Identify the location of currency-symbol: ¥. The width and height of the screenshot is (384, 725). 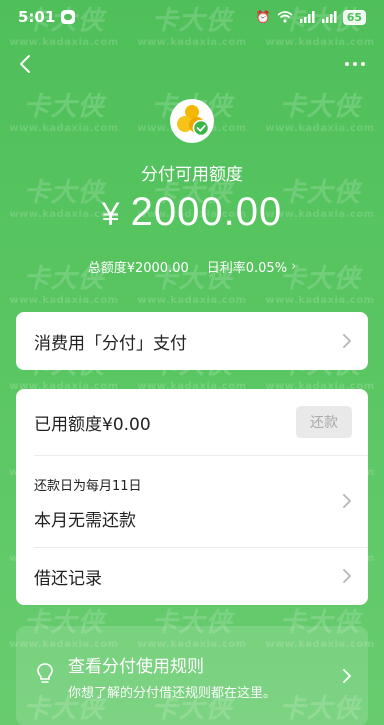
(111, 214).